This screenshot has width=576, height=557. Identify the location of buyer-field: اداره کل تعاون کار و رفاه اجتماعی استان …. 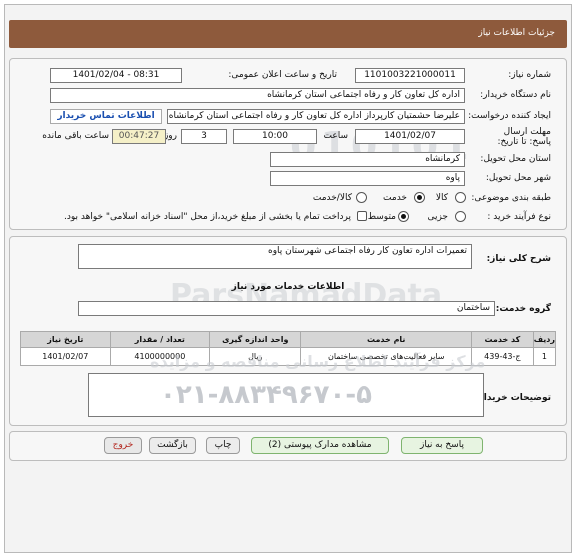
(257, 95).